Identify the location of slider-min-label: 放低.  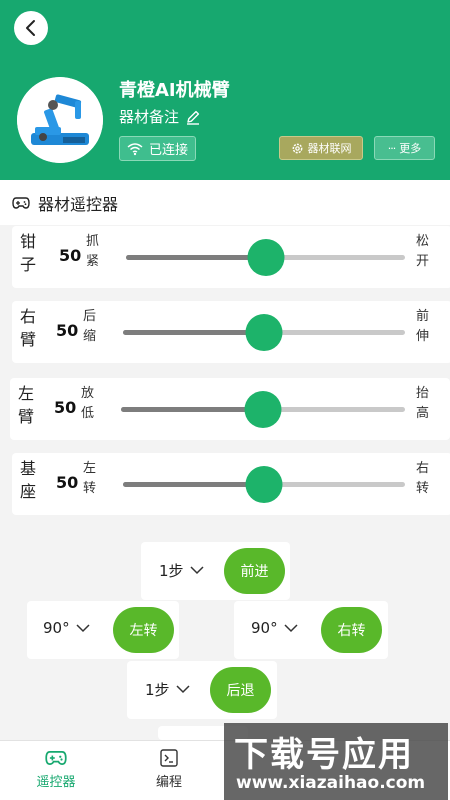
(88, 403).